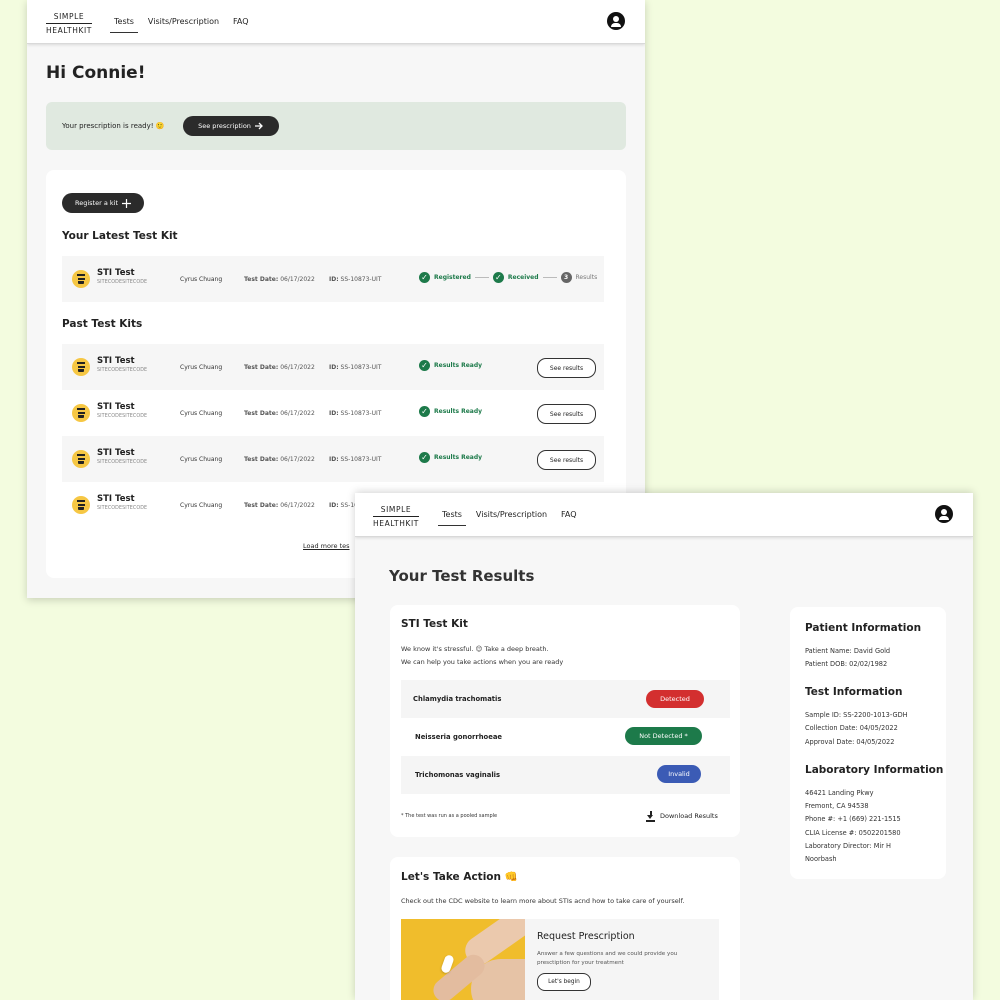 This screenshot has height=1000, width=1000. I want to click on lab-phone: Phone #: +1 (669) 221-1515, so click(853, 819).